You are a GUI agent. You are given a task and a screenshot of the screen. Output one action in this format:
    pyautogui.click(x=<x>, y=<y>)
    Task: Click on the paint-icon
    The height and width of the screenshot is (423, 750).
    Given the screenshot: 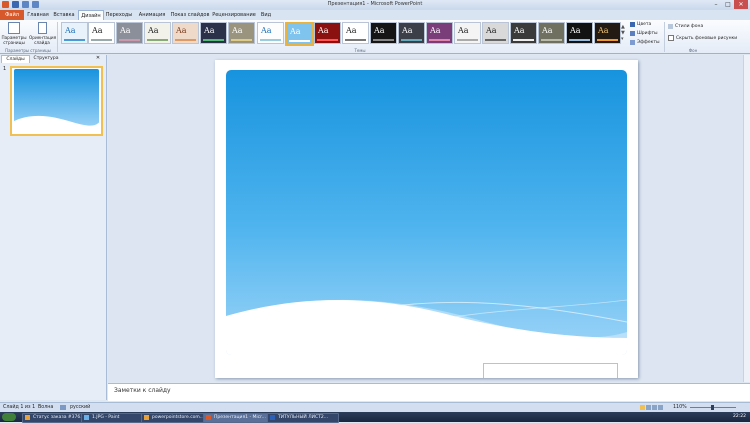 What is the action you would take?
    pyautogui.click(x=86, y=417)
    